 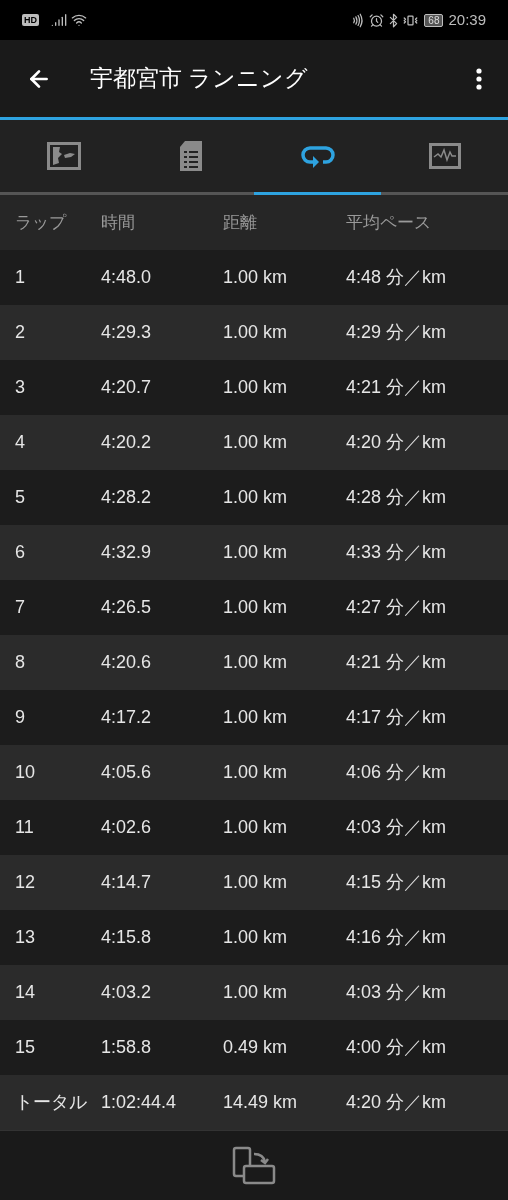 I want to click on column-header: ラップ, so click(x=41, y=222).